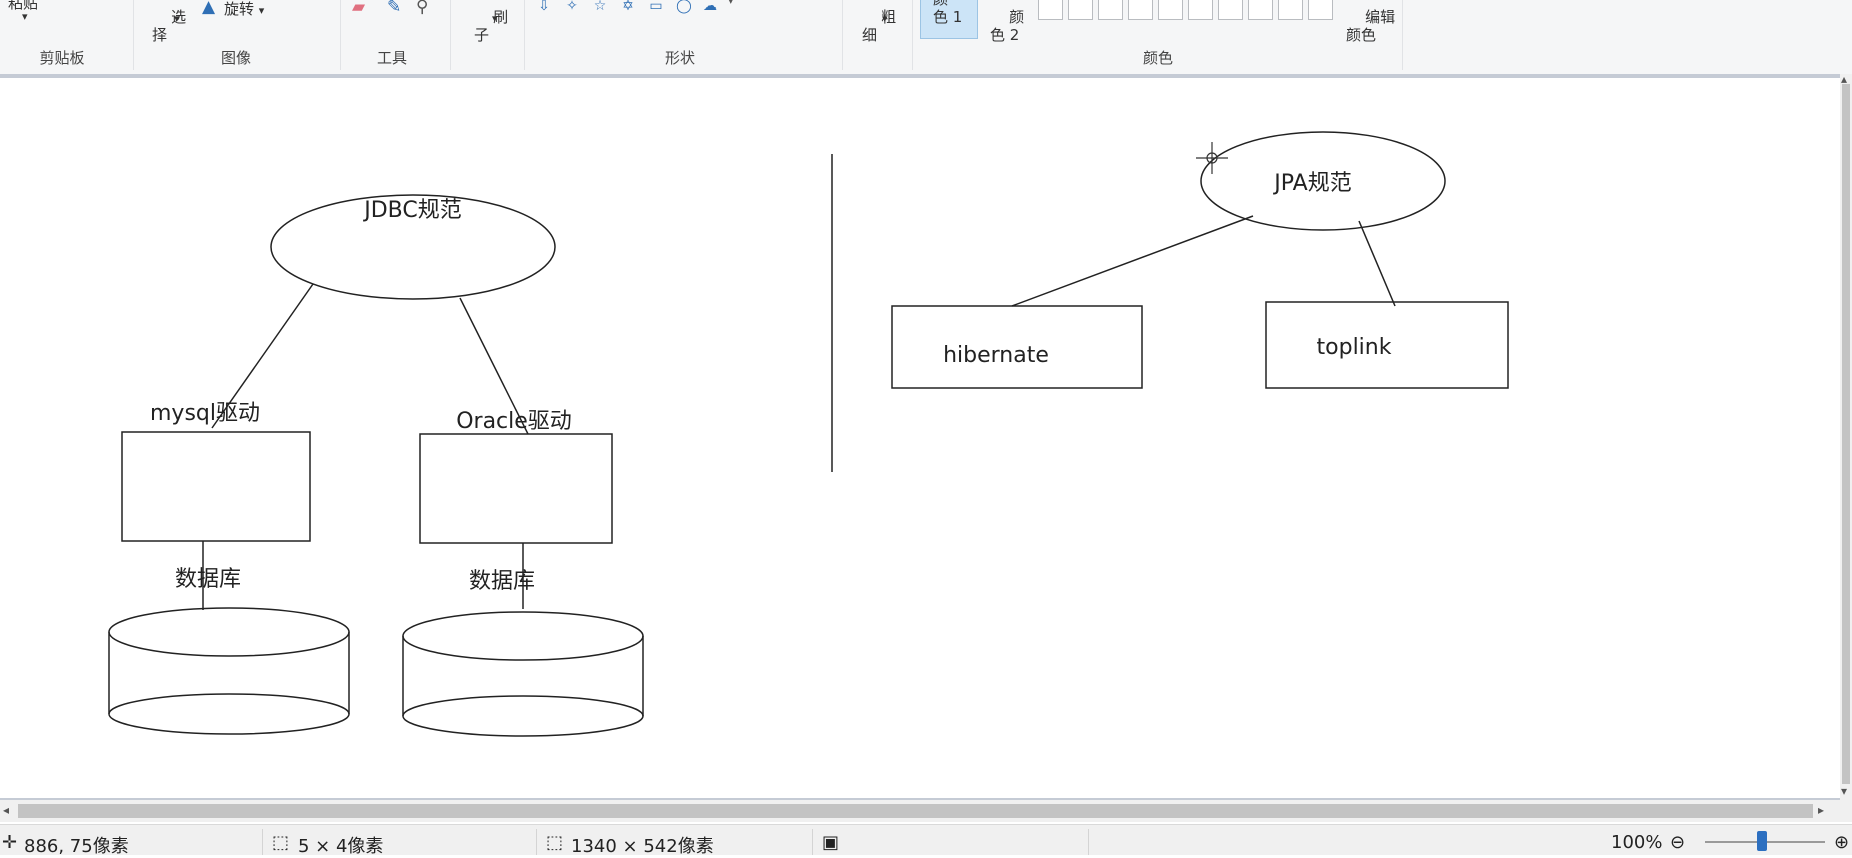 The height and width of the screenshot is (858, 1852). I want to click on size-dropdown-icon: ▾, so click(885, 18).